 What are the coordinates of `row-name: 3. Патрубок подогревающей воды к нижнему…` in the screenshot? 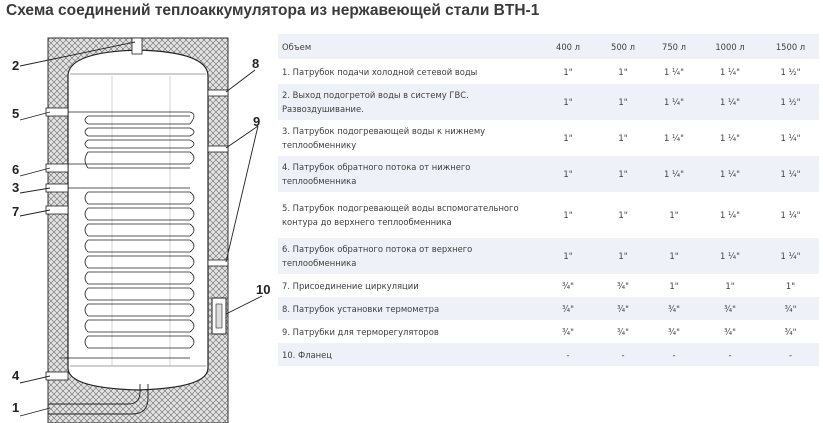 It's located at (384, 138).